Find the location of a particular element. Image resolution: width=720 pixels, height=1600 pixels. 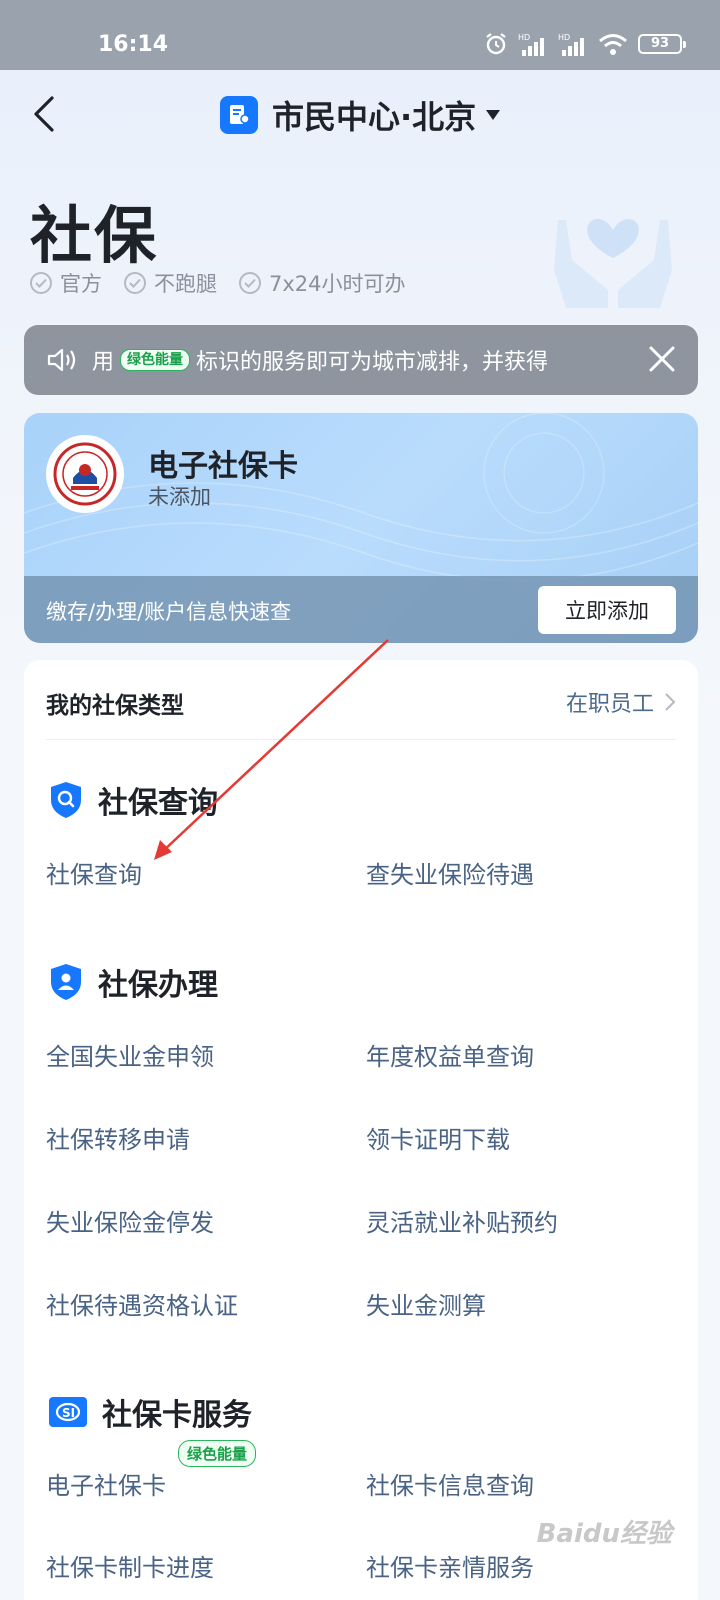

service-item: 社保查询 is located at coordinates (94, 872).